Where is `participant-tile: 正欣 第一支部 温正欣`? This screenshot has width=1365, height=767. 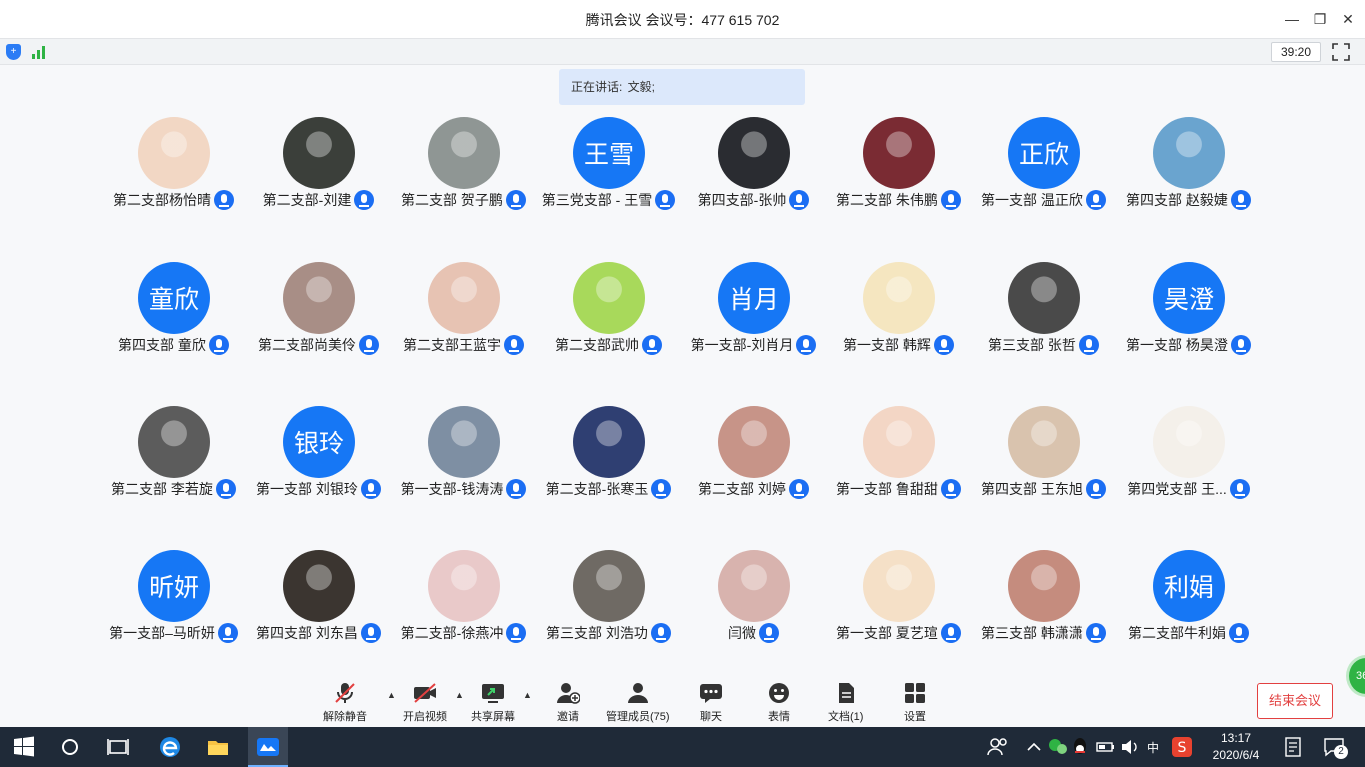
participant-tile: 正欣 第一支部 温正欣 is located at coordinates (1043, 167).